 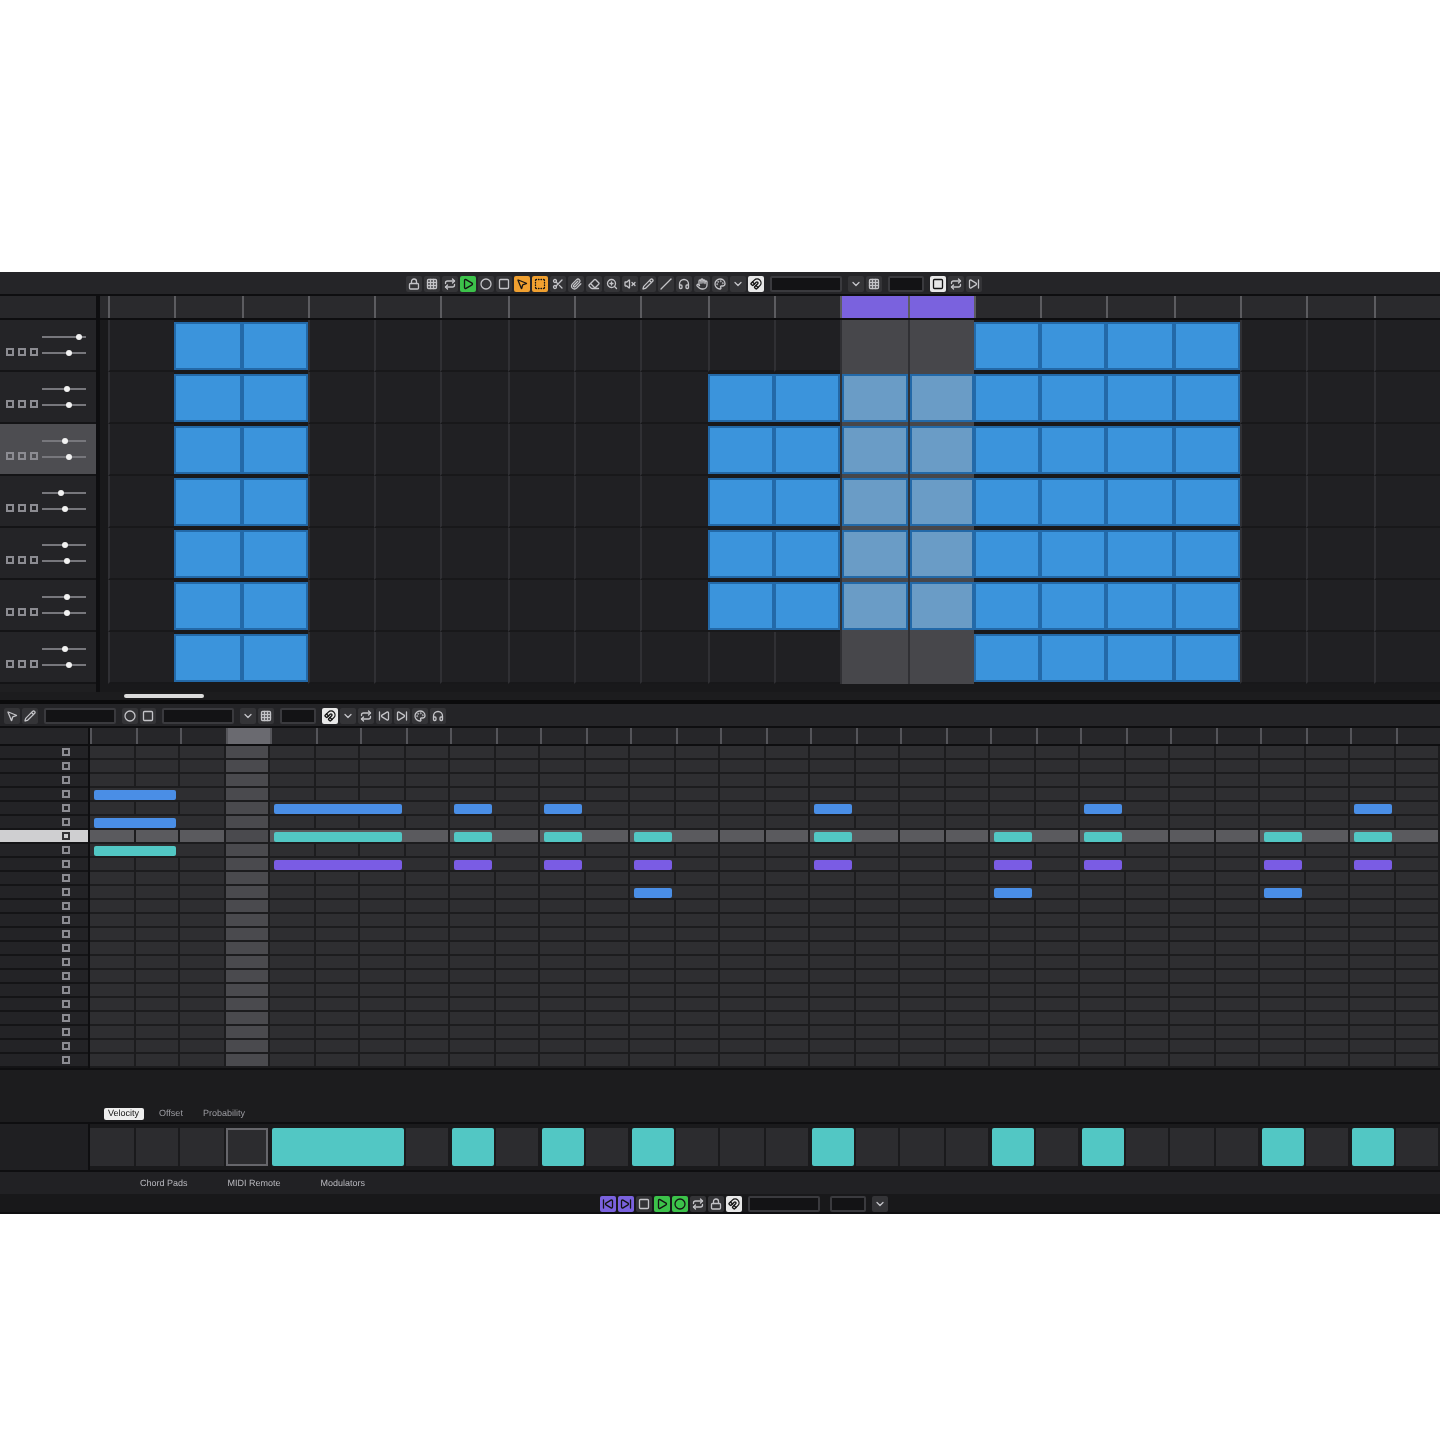 What do you see at coordinates (734, 1203) in the screenshot?
I see `magnet-button` at bounding box center [734, 1203].